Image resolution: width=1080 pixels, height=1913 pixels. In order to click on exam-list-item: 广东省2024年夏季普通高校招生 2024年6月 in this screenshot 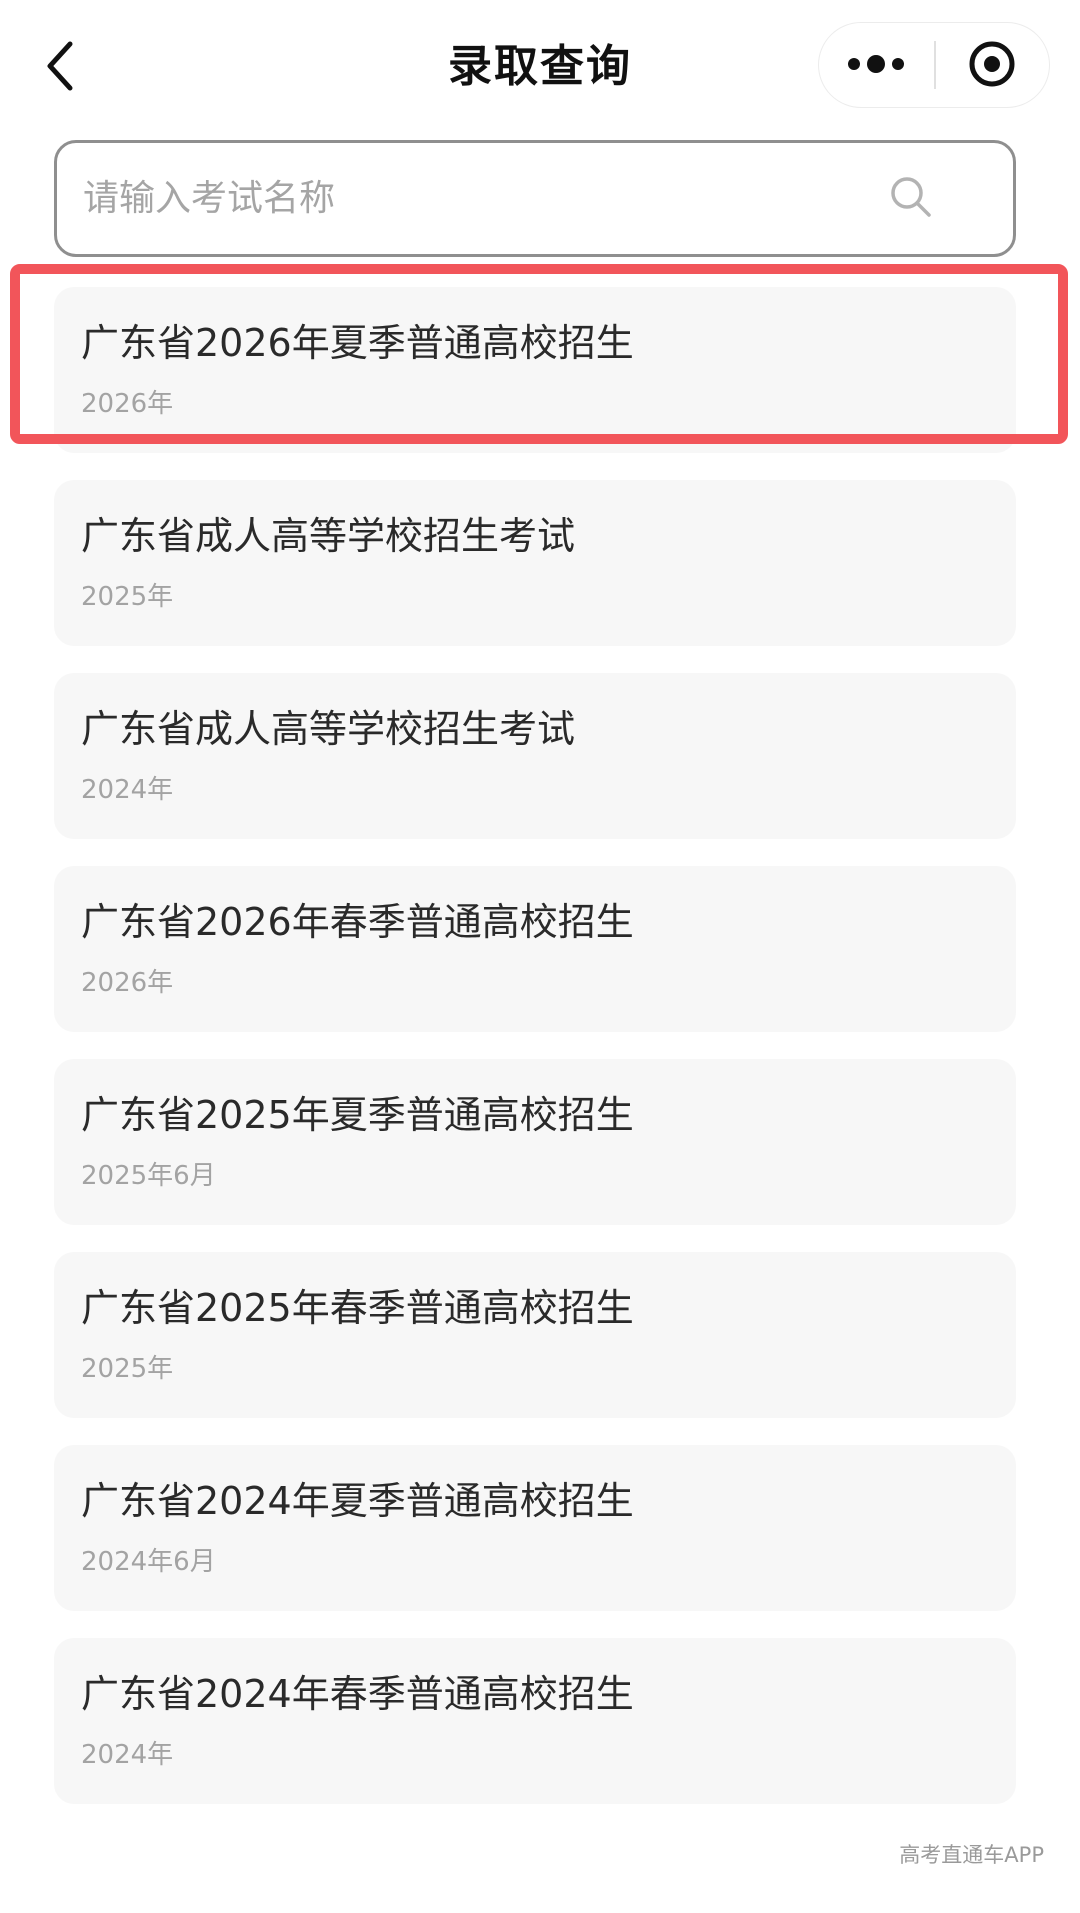, I will do `click(535, 1528)`.